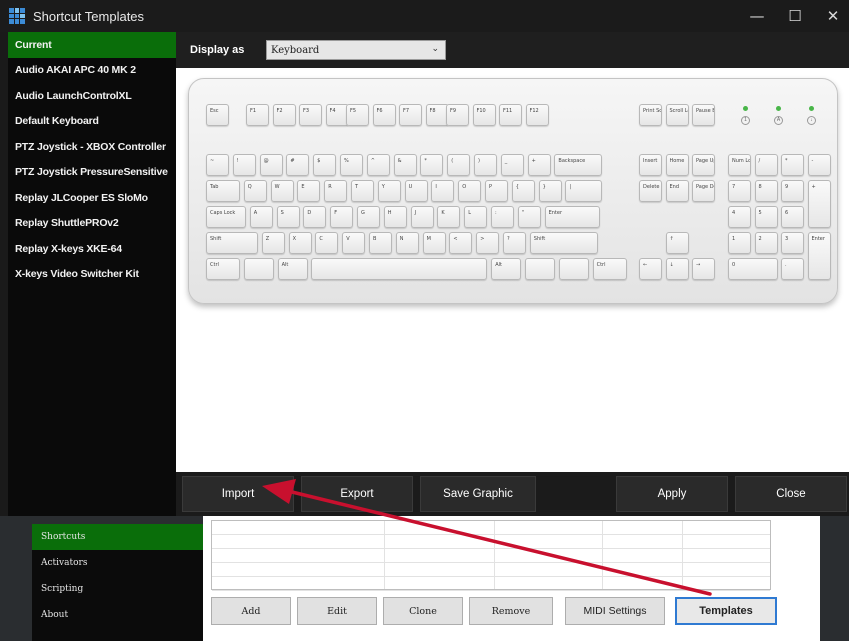  What do you see at coordinates (244, 165) in the screenshot?
I see `key-symbol: !` at bounding box center [244, 165].